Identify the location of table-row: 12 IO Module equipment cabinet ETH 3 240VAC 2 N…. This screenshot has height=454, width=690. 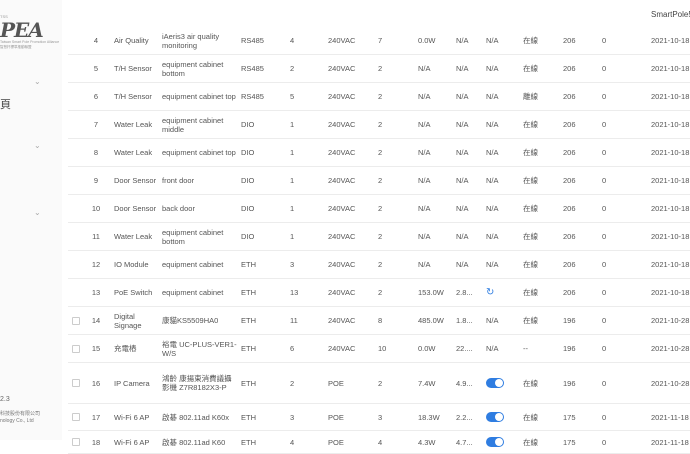
(379, 265).